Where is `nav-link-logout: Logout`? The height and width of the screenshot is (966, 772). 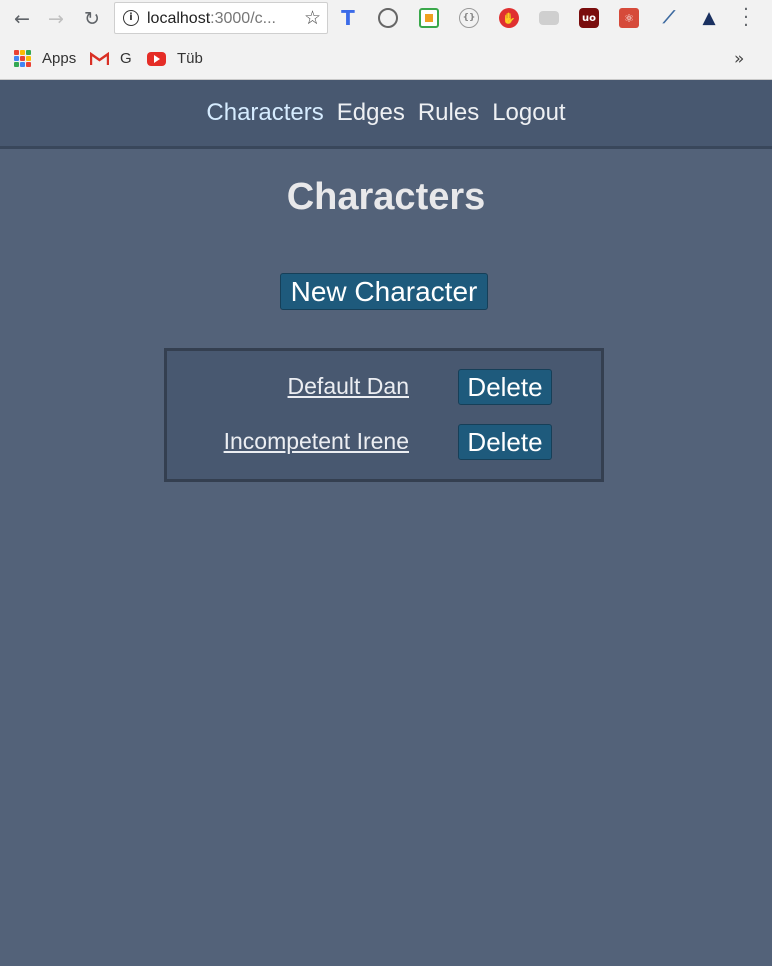 nav-link-logout: Logout is located at coordinates (528, 113).